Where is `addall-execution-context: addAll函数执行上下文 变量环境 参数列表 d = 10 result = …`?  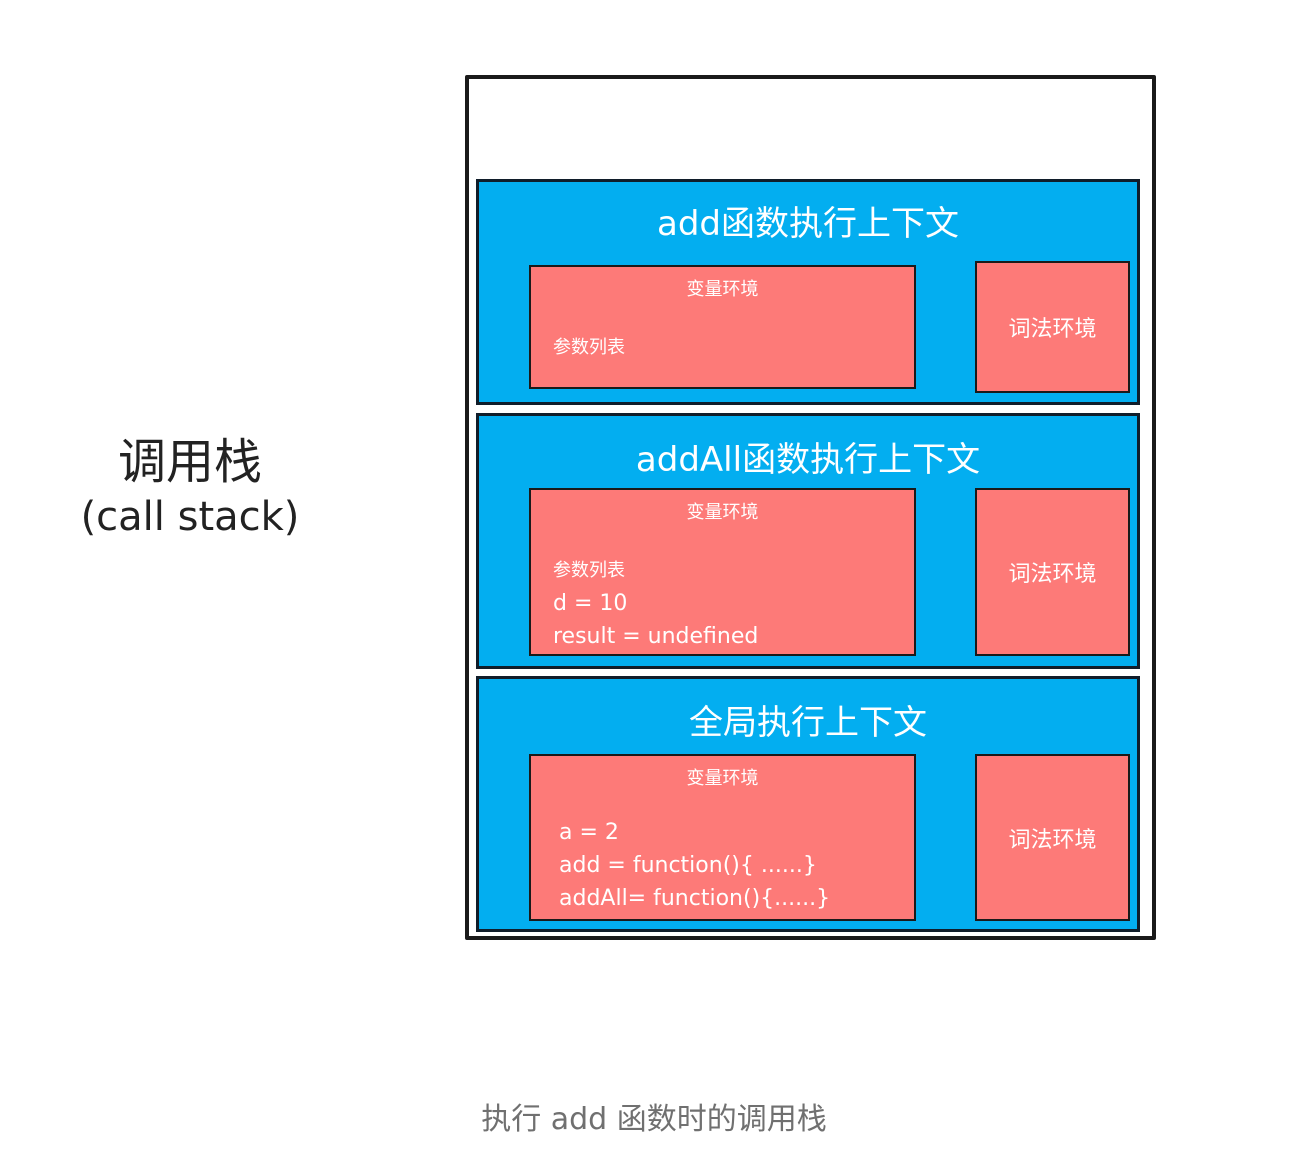 addall-execution-context: addAll函数执行上下文 变量环境 参数列表 d = 10 result = … is located at coordinates (808, 541).